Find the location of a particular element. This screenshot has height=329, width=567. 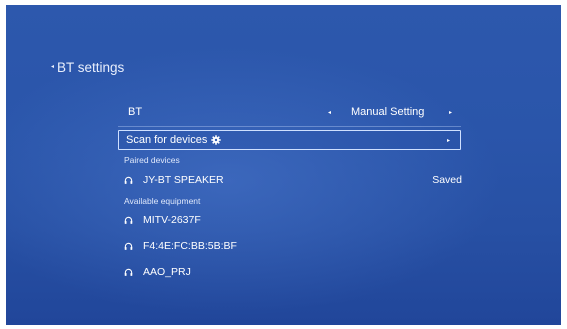

scan-for-devices-button: Scan for devices ▸ is located at coordinates (289, 140).